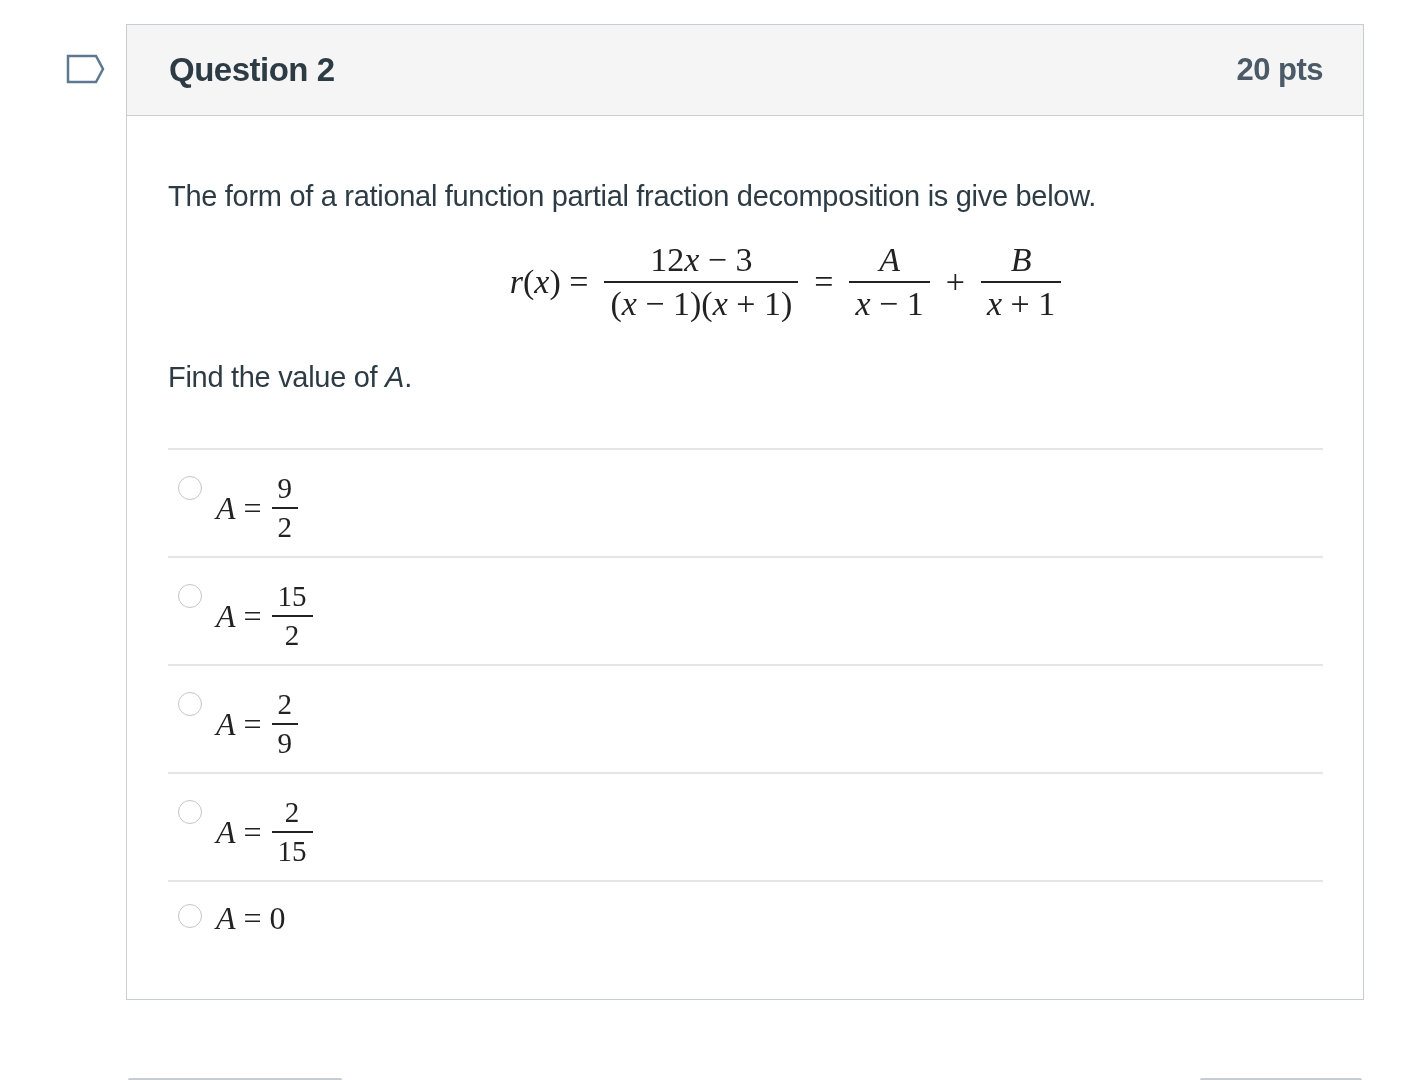  I want to click on question-title: Question 2, so click(252, 70).